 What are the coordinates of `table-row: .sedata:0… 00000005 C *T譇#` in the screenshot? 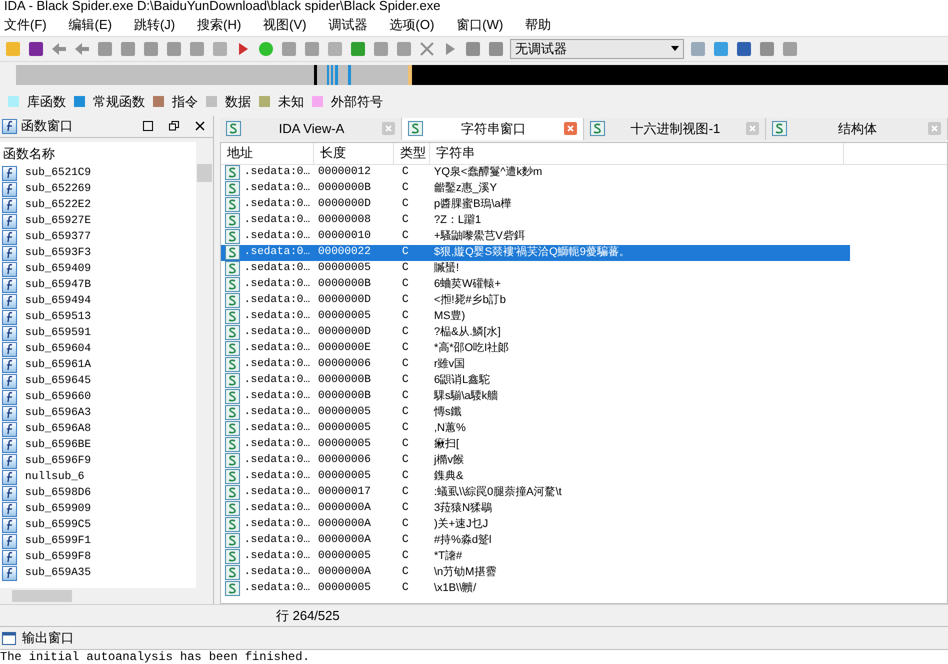 It's located at (535, 556).